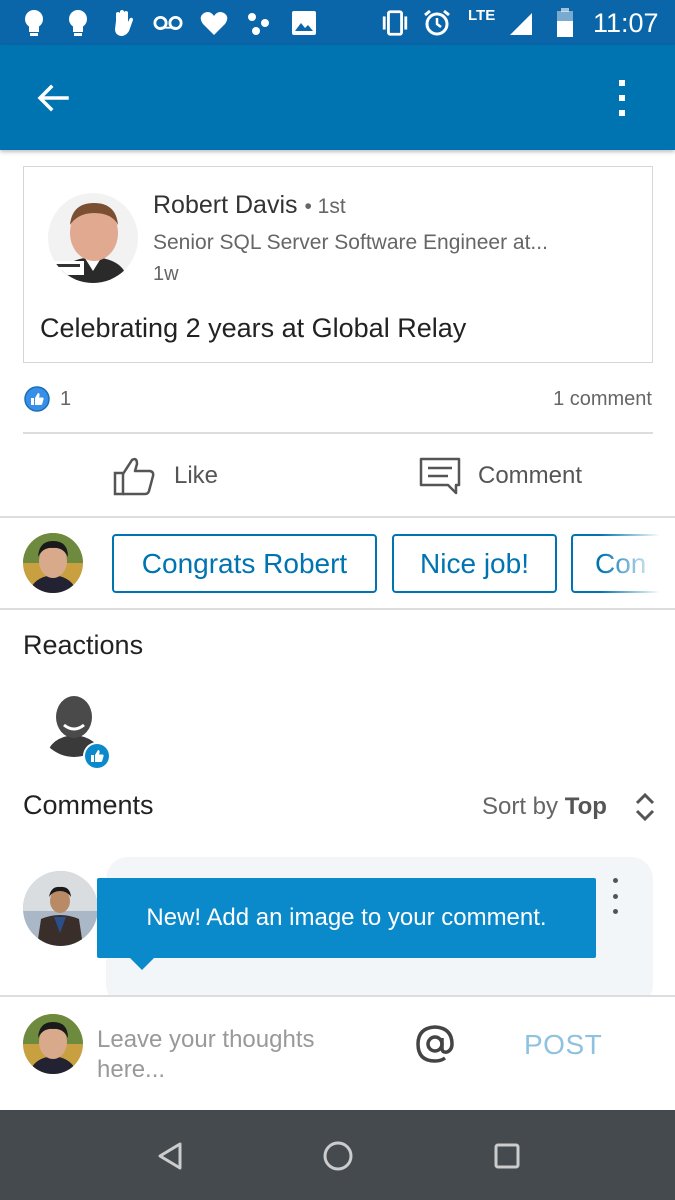 This screenshot has height=1200, width=675. I want to click on chevron-up-down-icon, so click(645, 807).